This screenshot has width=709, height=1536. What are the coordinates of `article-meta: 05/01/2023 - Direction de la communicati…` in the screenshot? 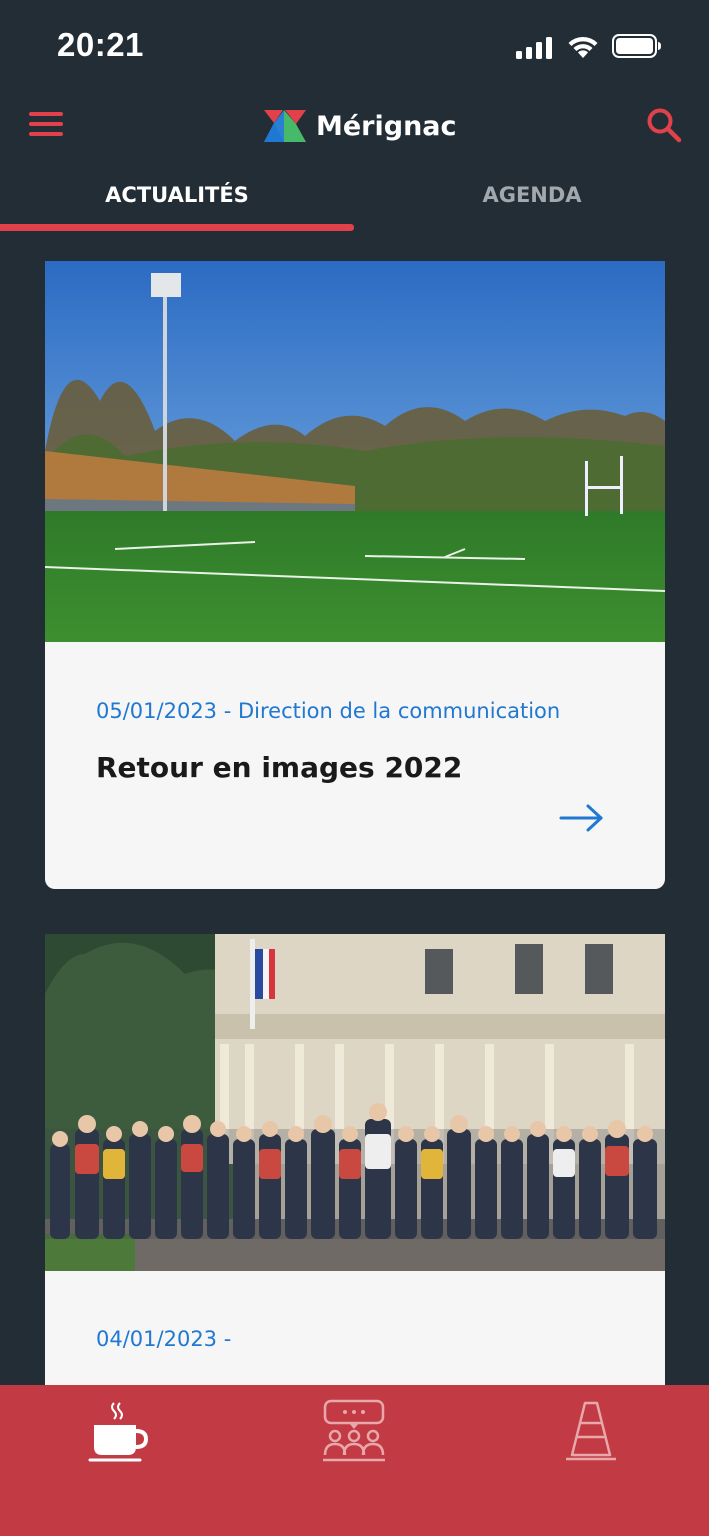 It's located at (328, 711).